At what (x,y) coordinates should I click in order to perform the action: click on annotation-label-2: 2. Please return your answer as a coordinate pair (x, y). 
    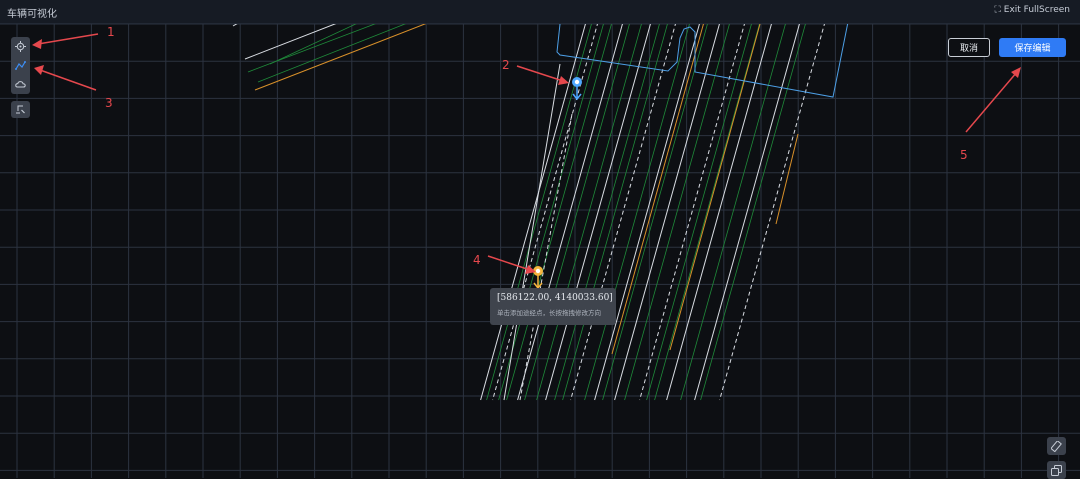
    Looking at the image, I should click on (506, 65).